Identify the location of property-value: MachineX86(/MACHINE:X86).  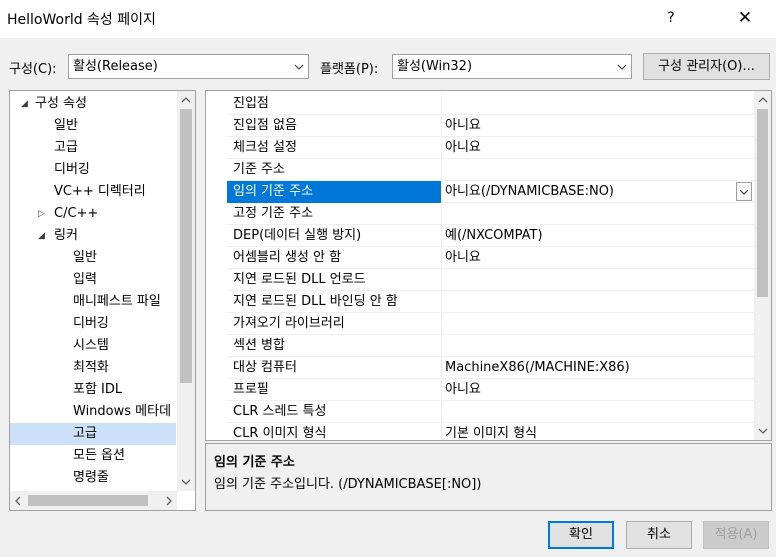
(537, 368).